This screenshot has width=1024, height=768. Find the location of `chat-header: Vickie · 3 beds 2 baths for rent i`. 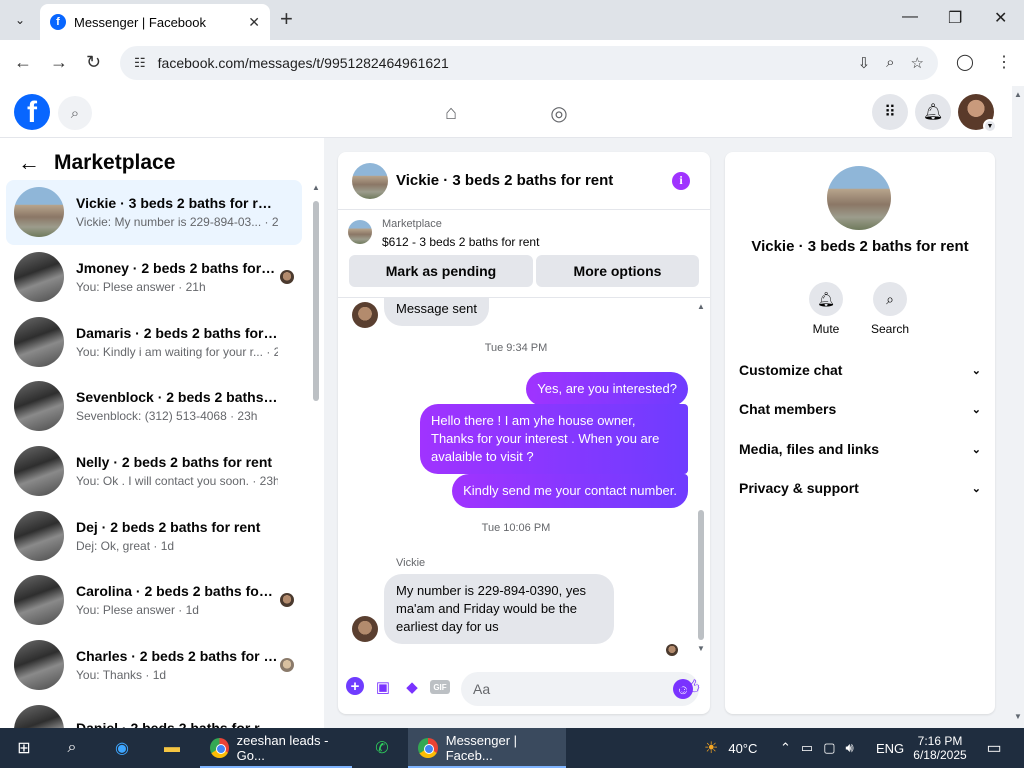

chat-header: Vickie · 3 beds 2 baths for rent i is located at coordinates (524, 181).